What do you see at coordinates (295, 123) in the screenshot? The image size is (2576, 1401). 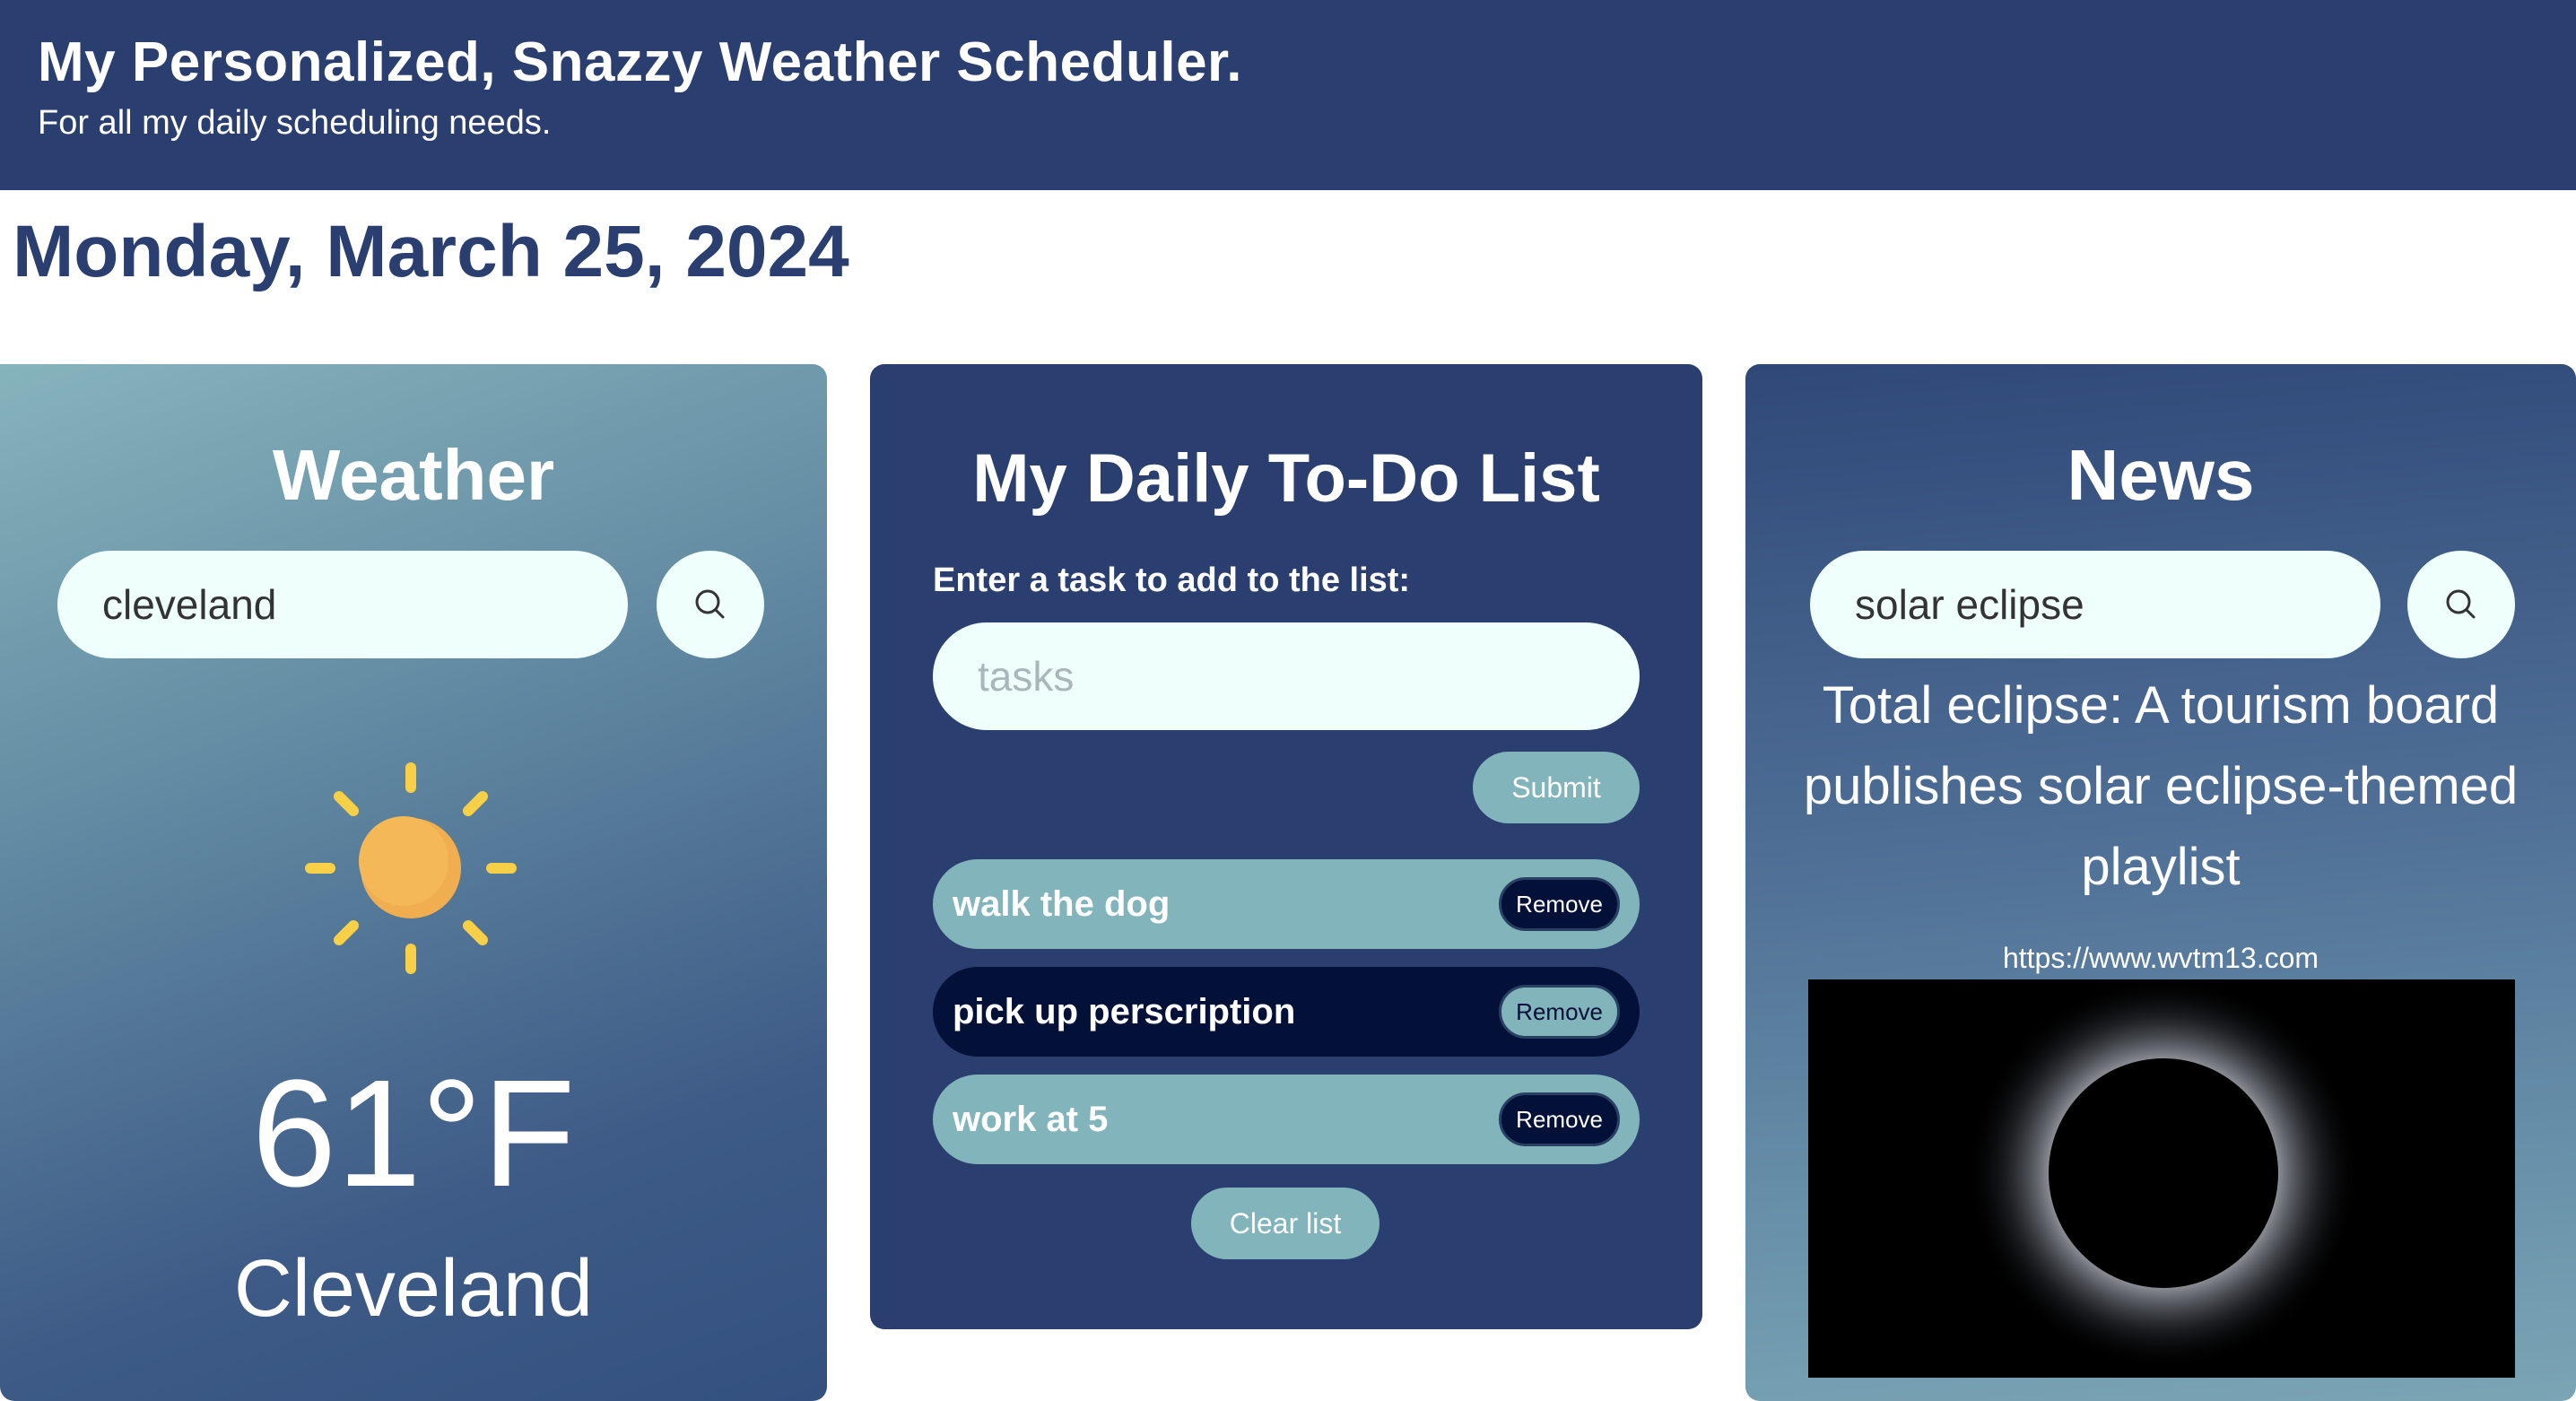 I see `app-subtitle: For all my daily scheduling needs.` at bounding box center [295, 123].